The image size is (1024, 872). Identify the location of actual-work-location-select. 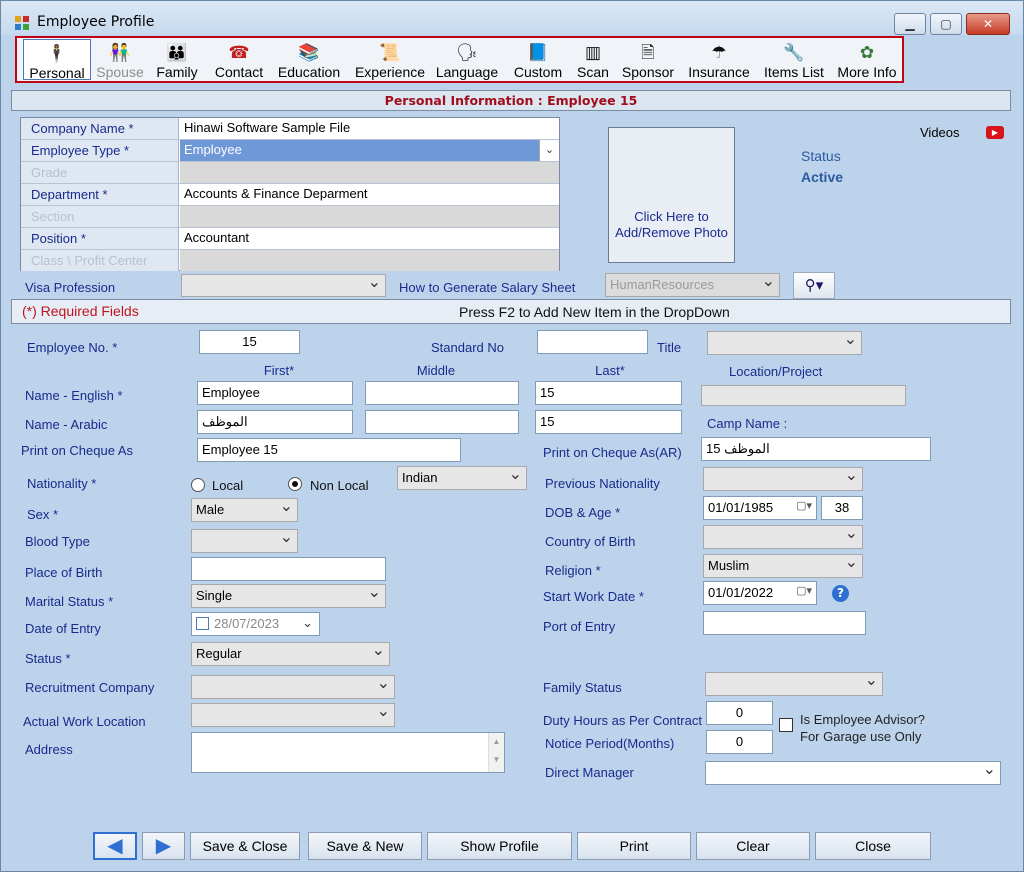
(293, 715).